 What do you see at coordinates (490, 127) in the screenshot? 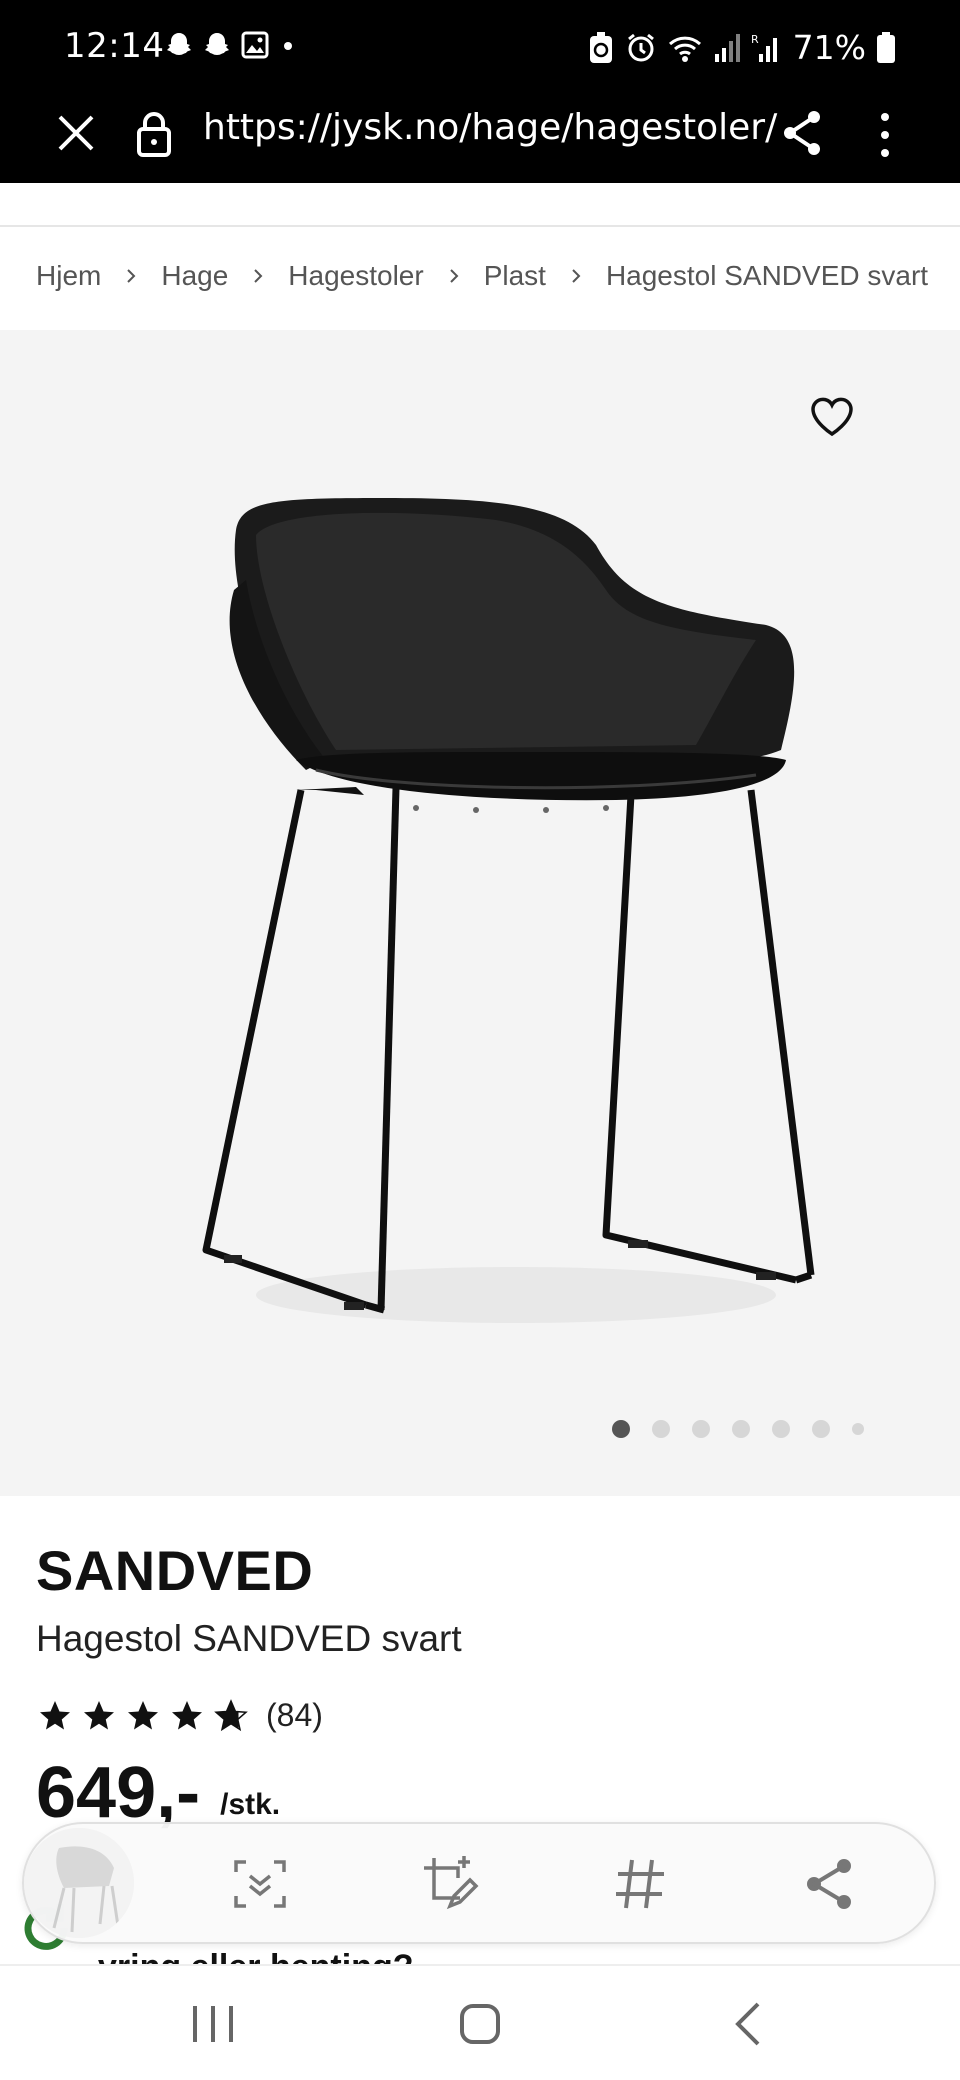
I see `url-text: https://jysk.no/hage/hagestoler/` at bounding box center [490, 127].